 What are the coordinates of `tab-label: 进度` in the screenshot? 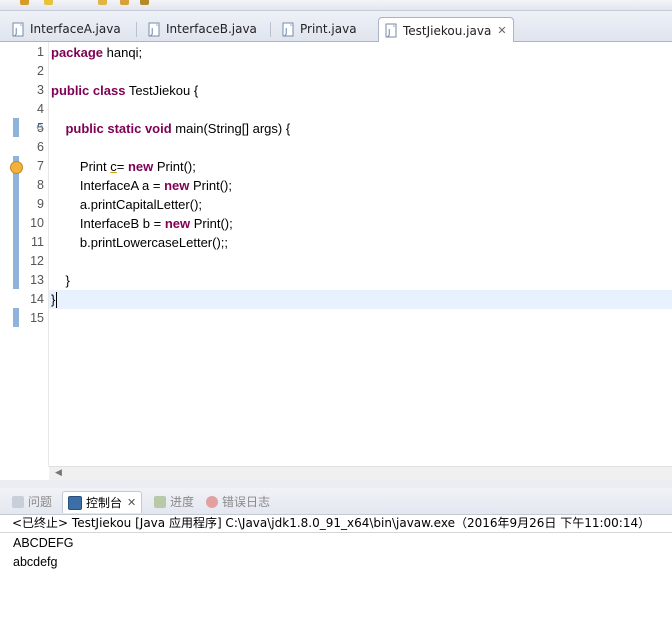 It's located at (182, 502).